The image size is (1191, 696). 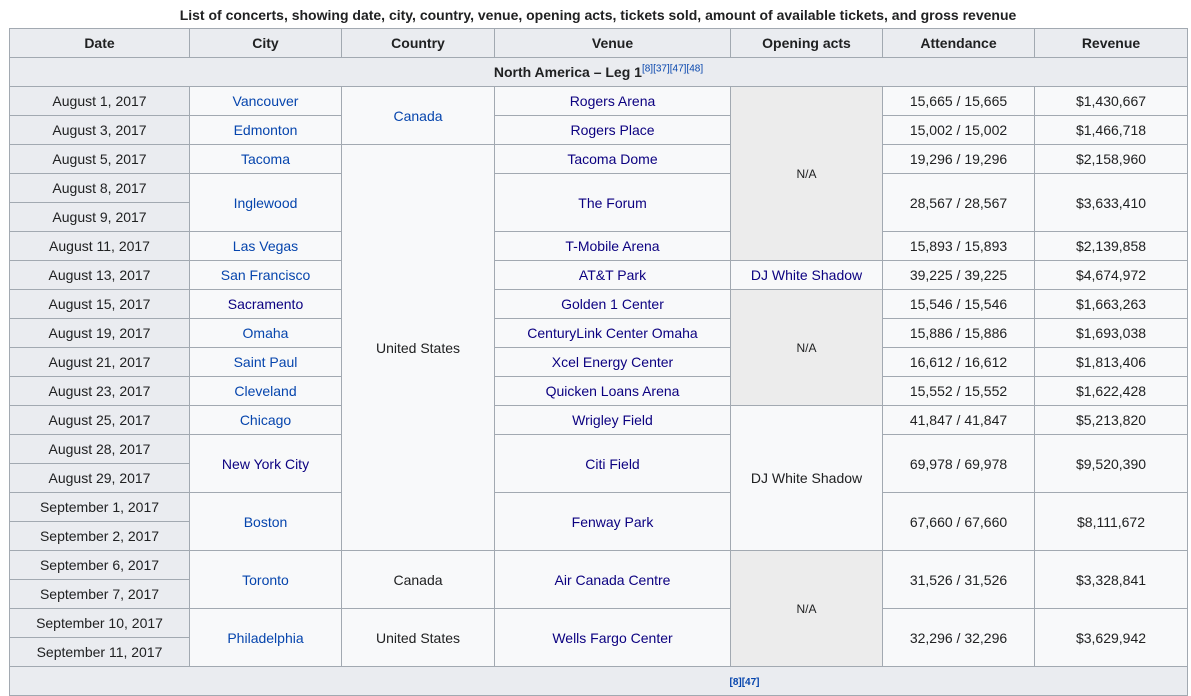 I want to click on venue-cell: Quicken Loans Arena, so click(x=612, y=391).